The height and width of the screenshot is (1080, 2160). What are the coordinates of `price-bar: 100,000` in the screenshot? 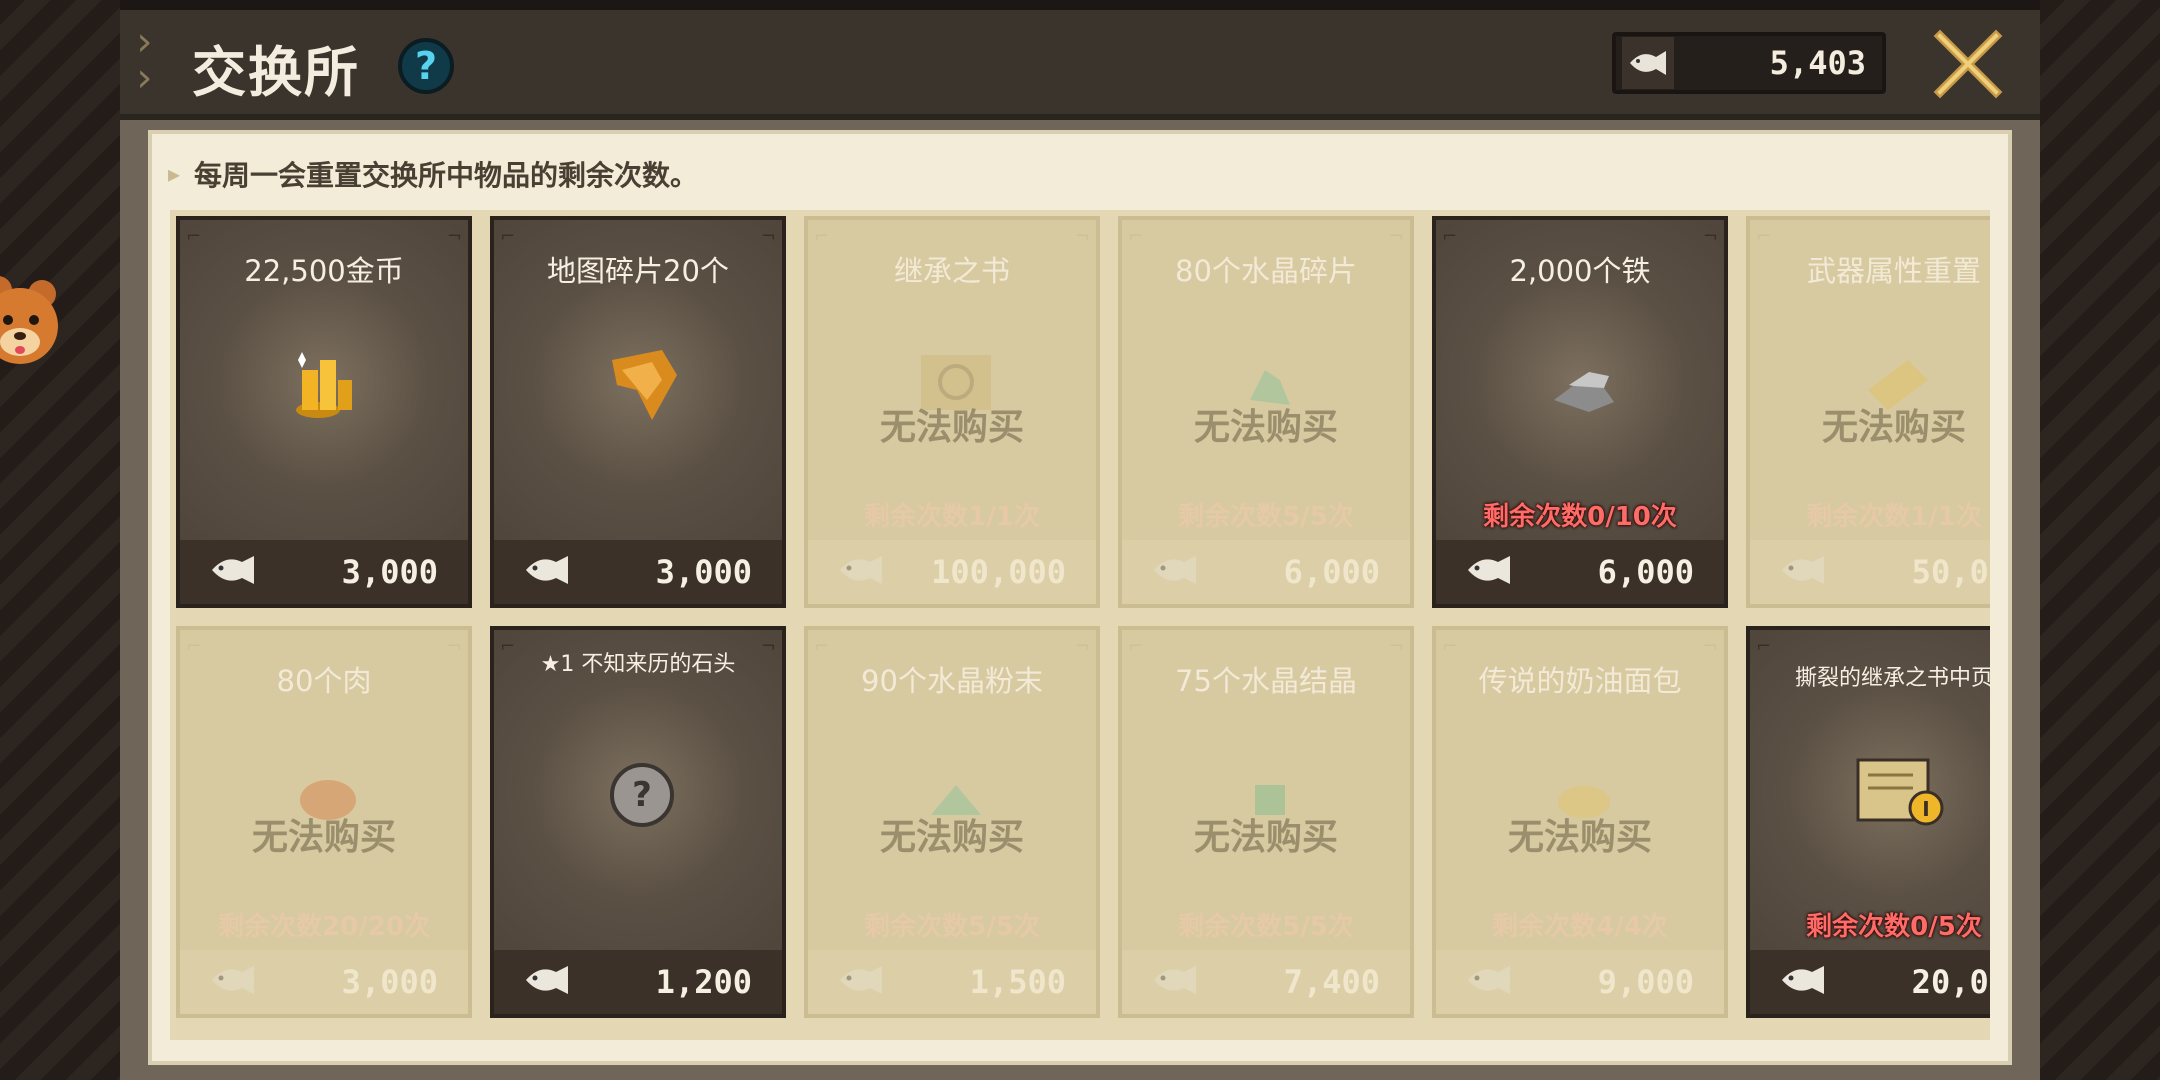 It's located at (952, 572).